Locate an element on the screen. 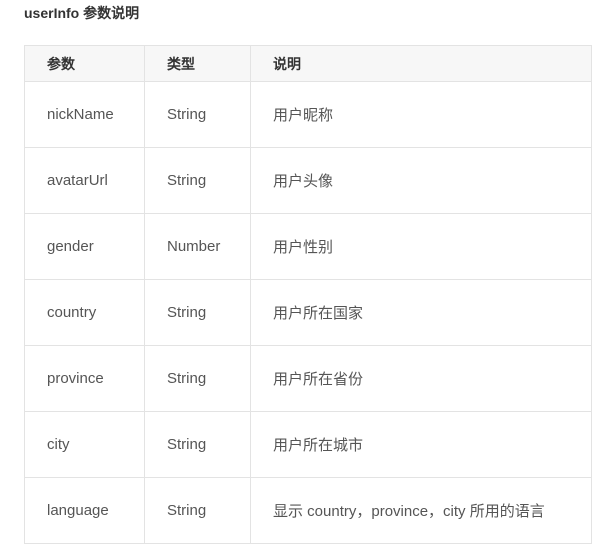 This screenshot has width=600, height=544. cell-description: 用户昵称 is located at coordinates (421, 114).